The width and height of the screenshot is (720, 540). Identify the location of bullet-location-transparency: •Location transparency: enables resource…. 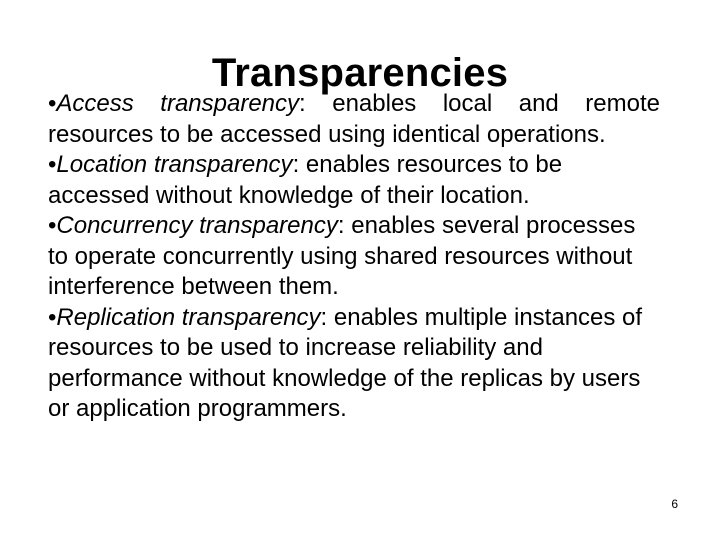
(354, 180).